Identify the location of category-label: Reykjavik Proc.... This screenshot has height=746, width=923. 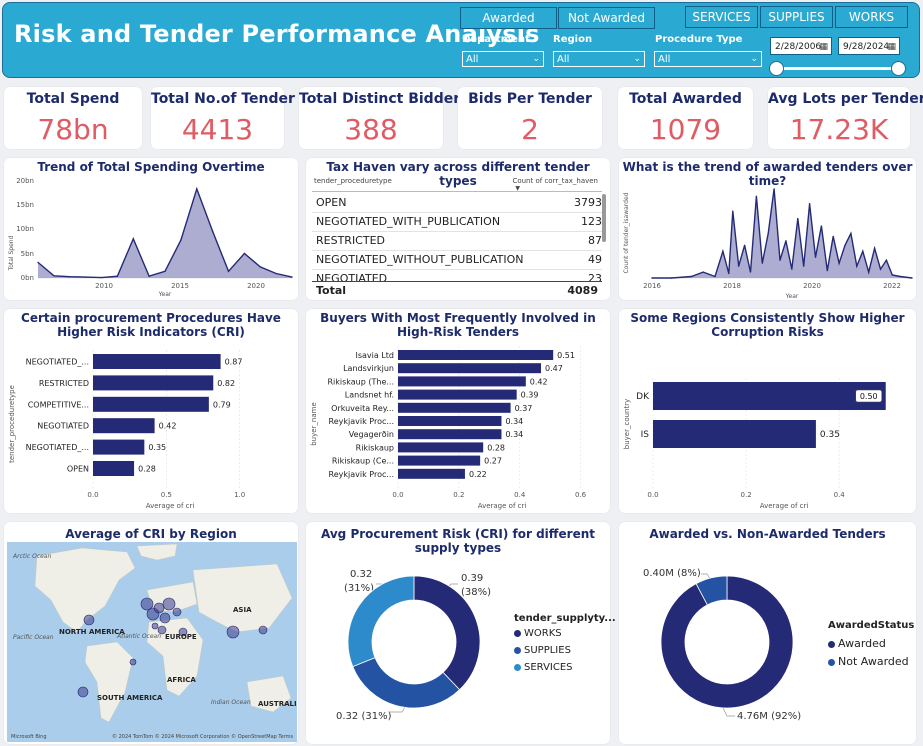
(361, 421).